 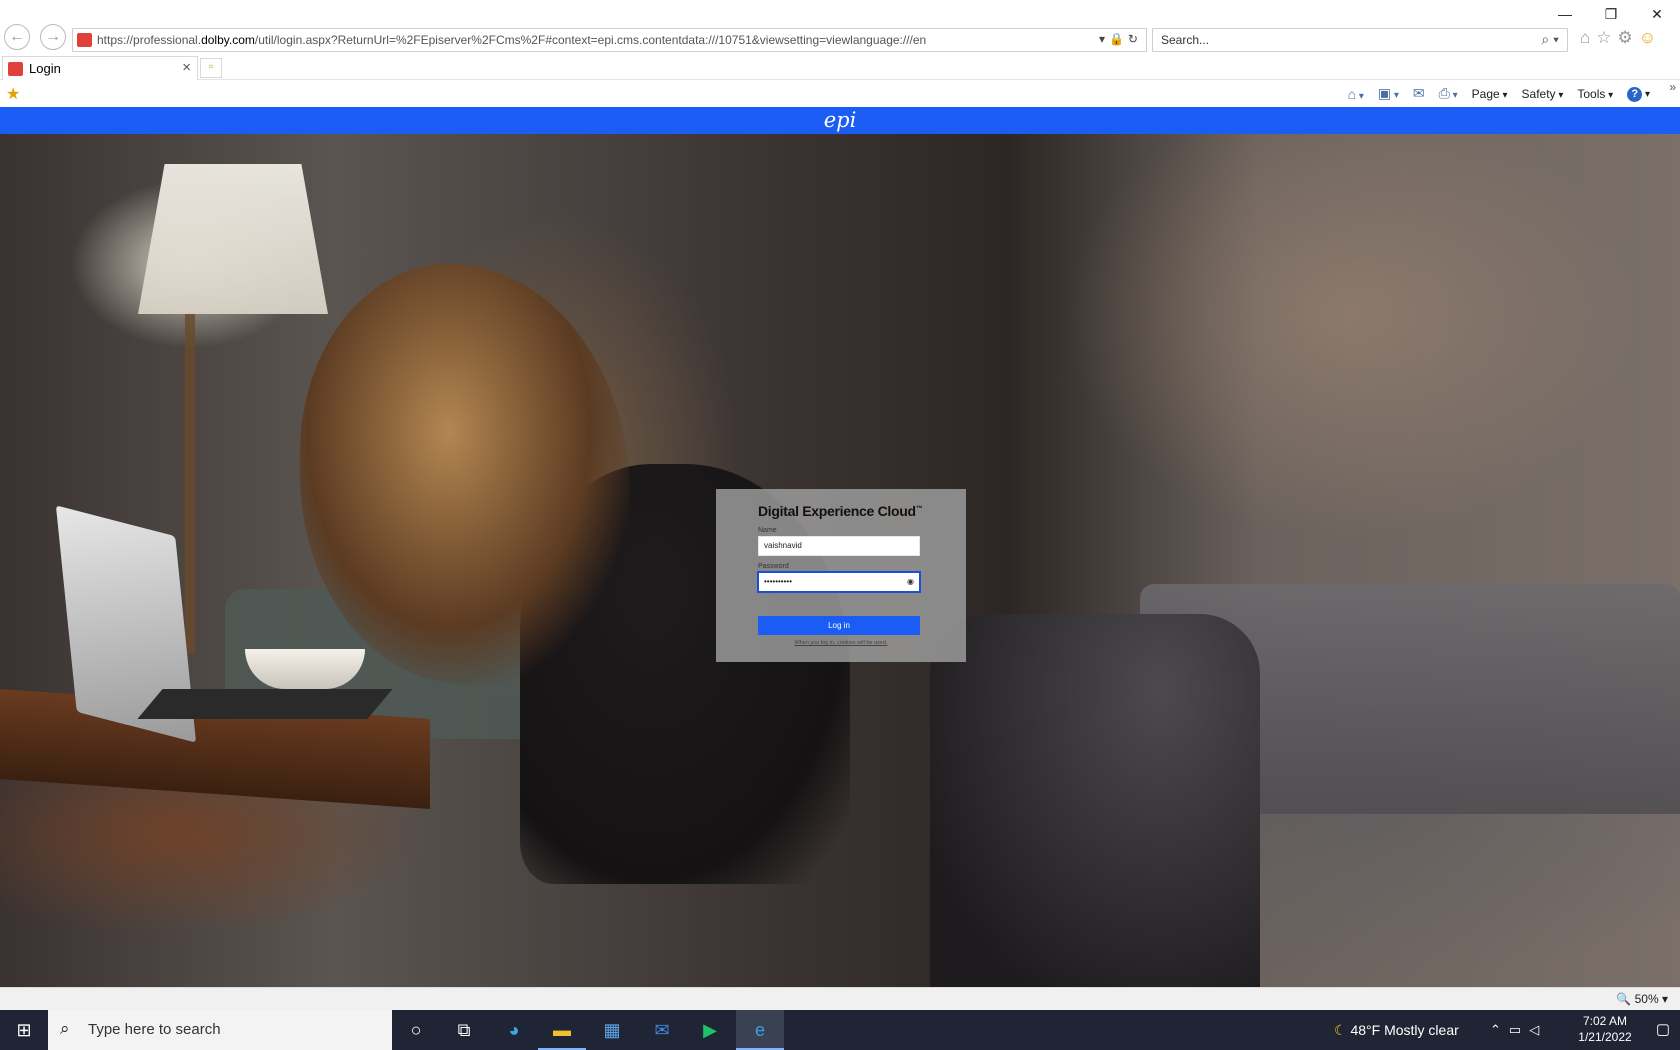 What do you see at coordinates (1565, 14) in the screenshot?
I see `minimize-icon: —` at bounding box center [1565, 14].